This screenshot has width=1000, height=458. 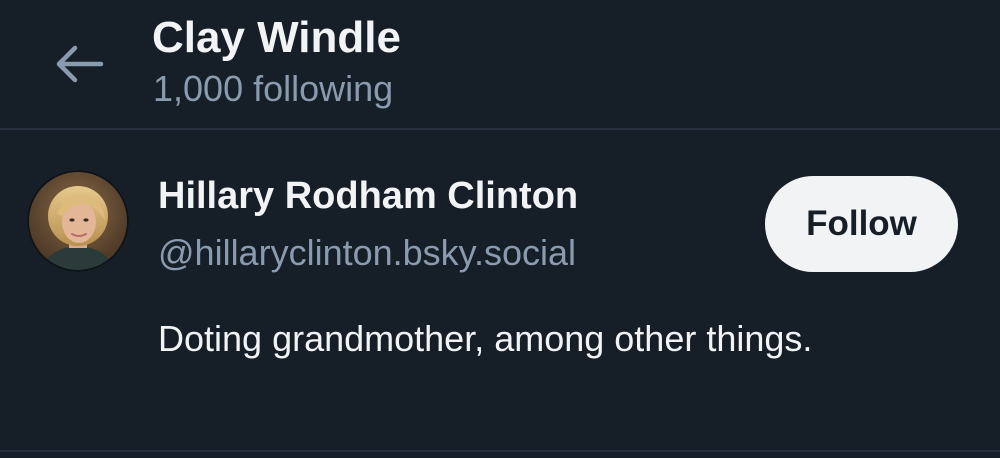 What do you see at coordinates (78, 221) in the screenshot?
I see `avatar` at bounding box center [78, 221].